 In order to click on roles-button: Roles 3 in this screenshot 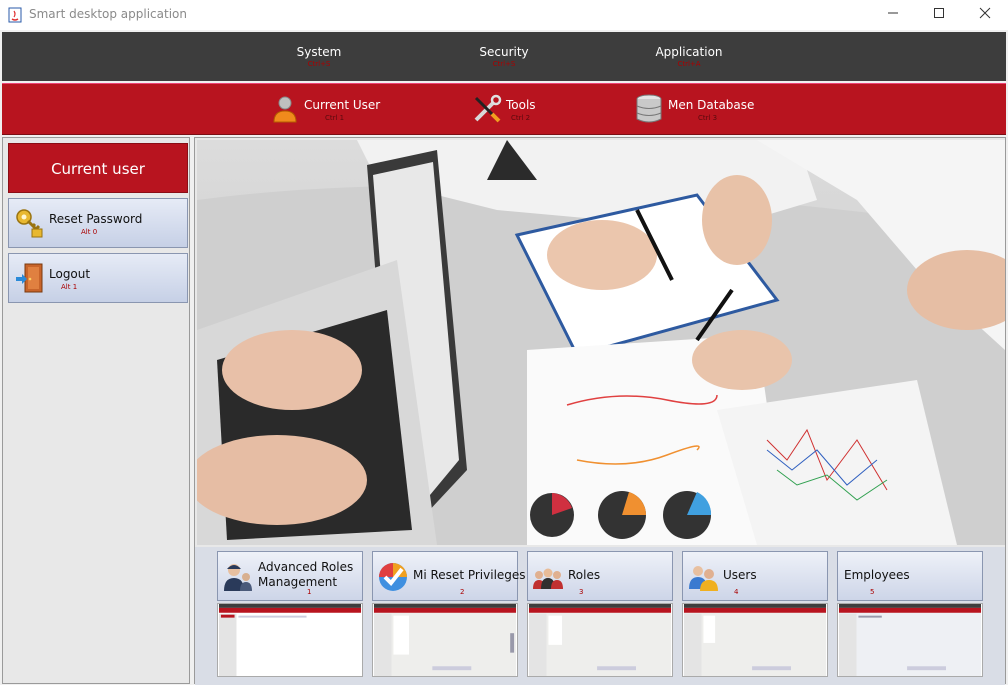, I will do `click(600, 576)`.